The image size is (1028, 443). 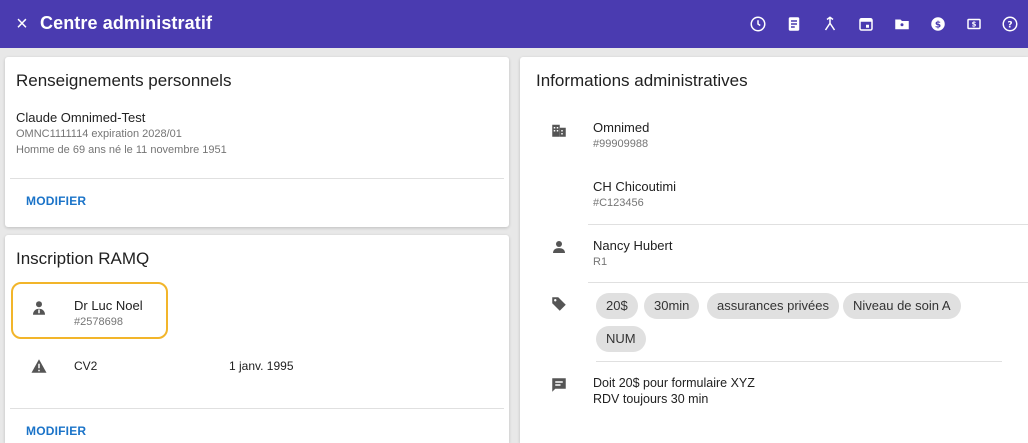 I want to click on edit-personal-button: MODIFIER, so click(x=56, y=201).